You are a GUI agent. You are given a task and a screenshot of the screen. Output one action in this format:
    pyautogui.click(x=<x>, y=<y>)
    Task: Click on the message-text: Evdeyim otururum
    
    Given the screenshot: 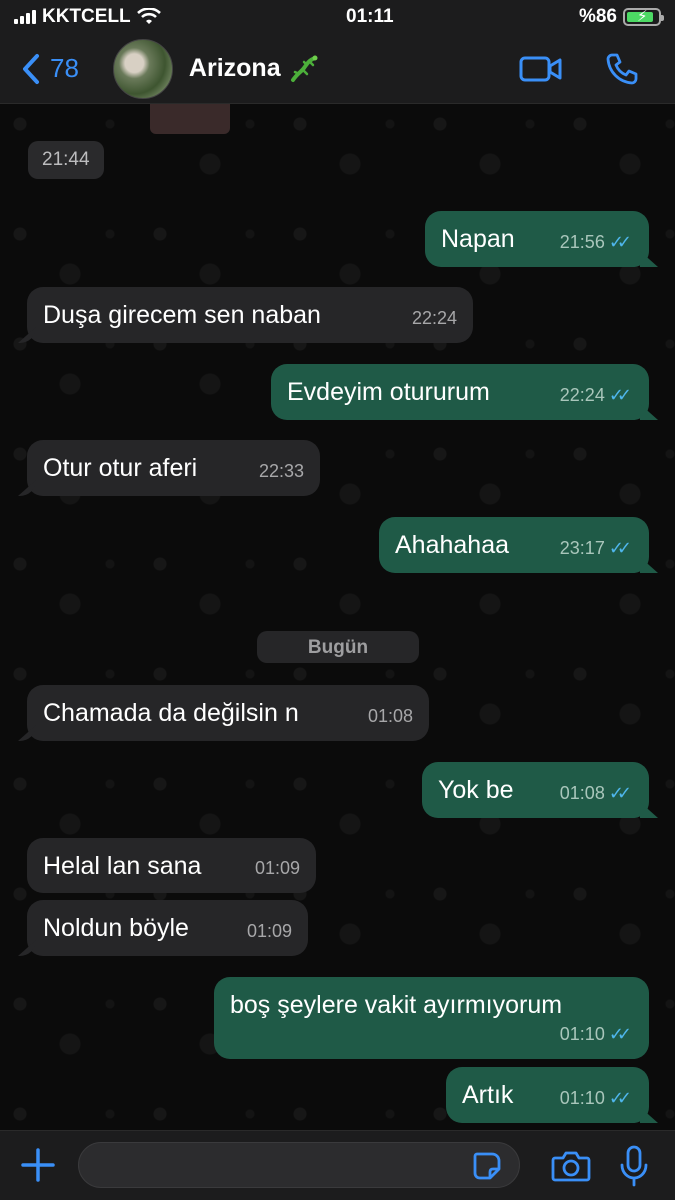 What is the action you would take?
    pyautogui.click(x=388, y=392)
    